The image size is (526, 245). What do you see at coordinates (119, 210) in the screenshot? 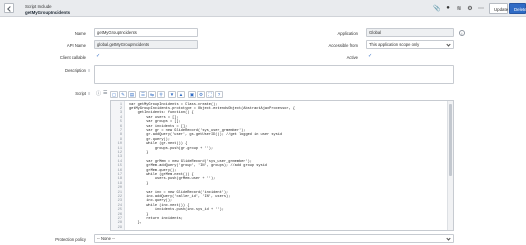
I see `line-number: 25` at bounding box center [119, 210].